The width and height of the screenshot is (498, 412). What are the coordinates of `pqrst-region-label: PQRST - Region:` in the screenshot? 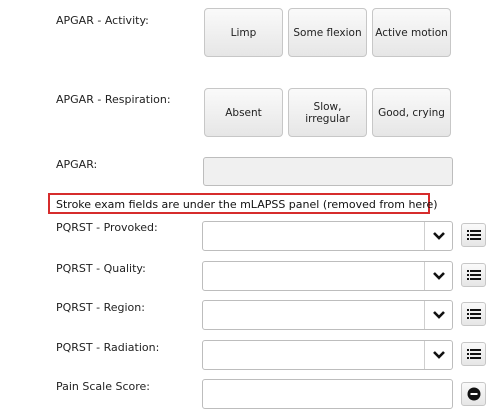 It's located at (100, 307).